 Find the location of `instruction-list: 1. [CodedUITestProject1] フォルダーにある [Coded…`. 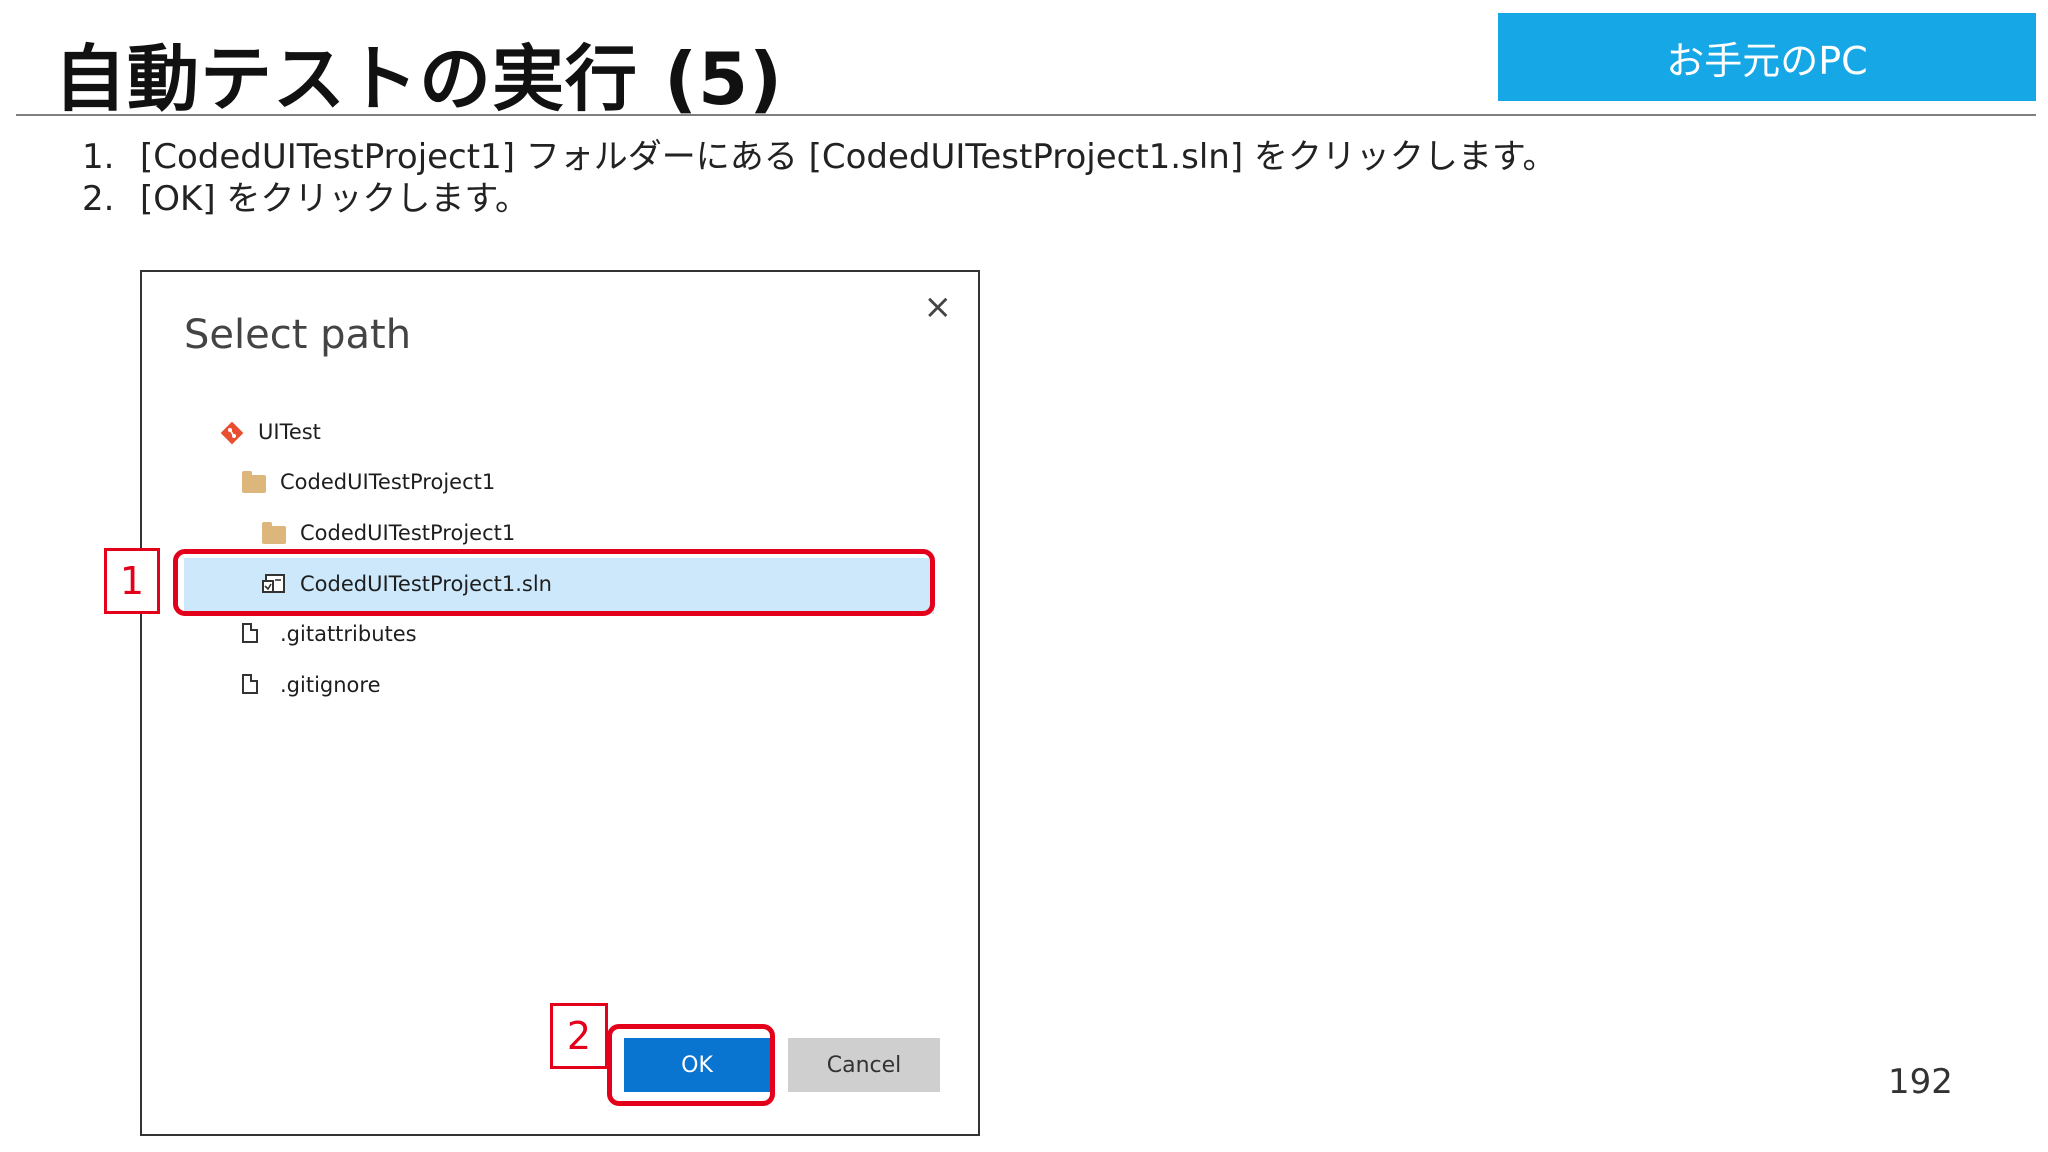

instruction-list: 1. [CodedUITestProject1] フォルダーにある [Coded… is located at coordinates (819, 178).